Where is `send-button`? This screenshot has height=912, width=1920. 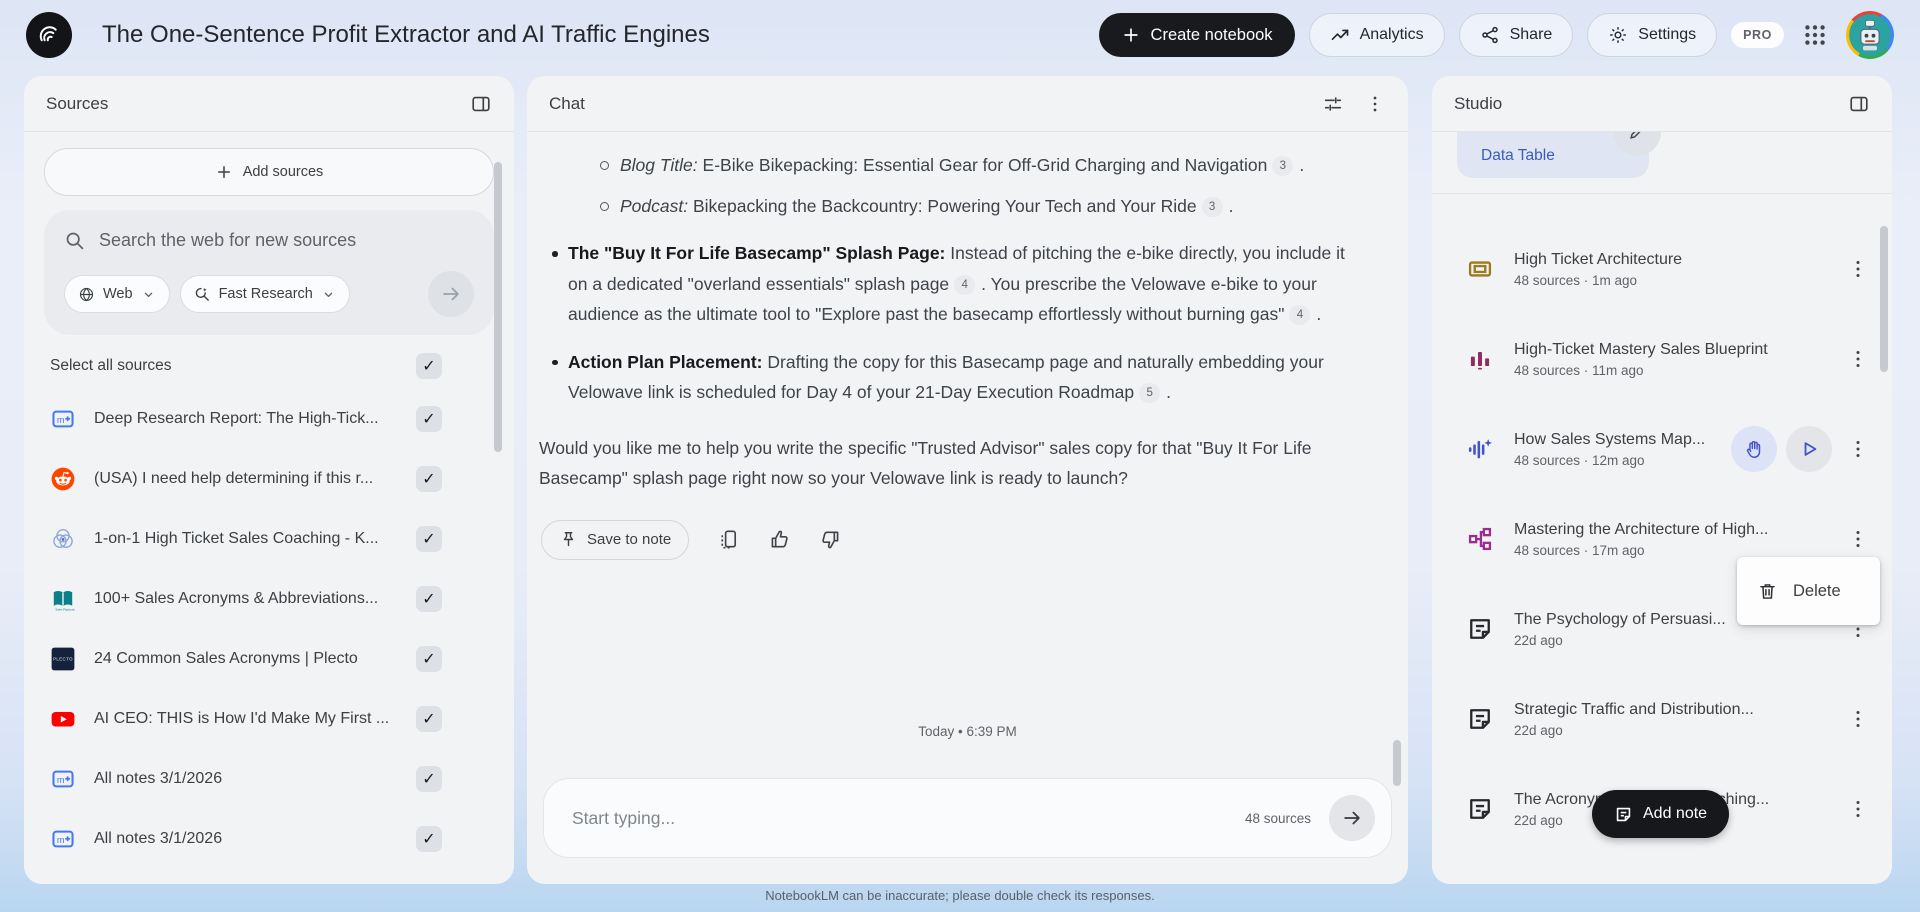
send-button is located at coordinates (1352, 818).